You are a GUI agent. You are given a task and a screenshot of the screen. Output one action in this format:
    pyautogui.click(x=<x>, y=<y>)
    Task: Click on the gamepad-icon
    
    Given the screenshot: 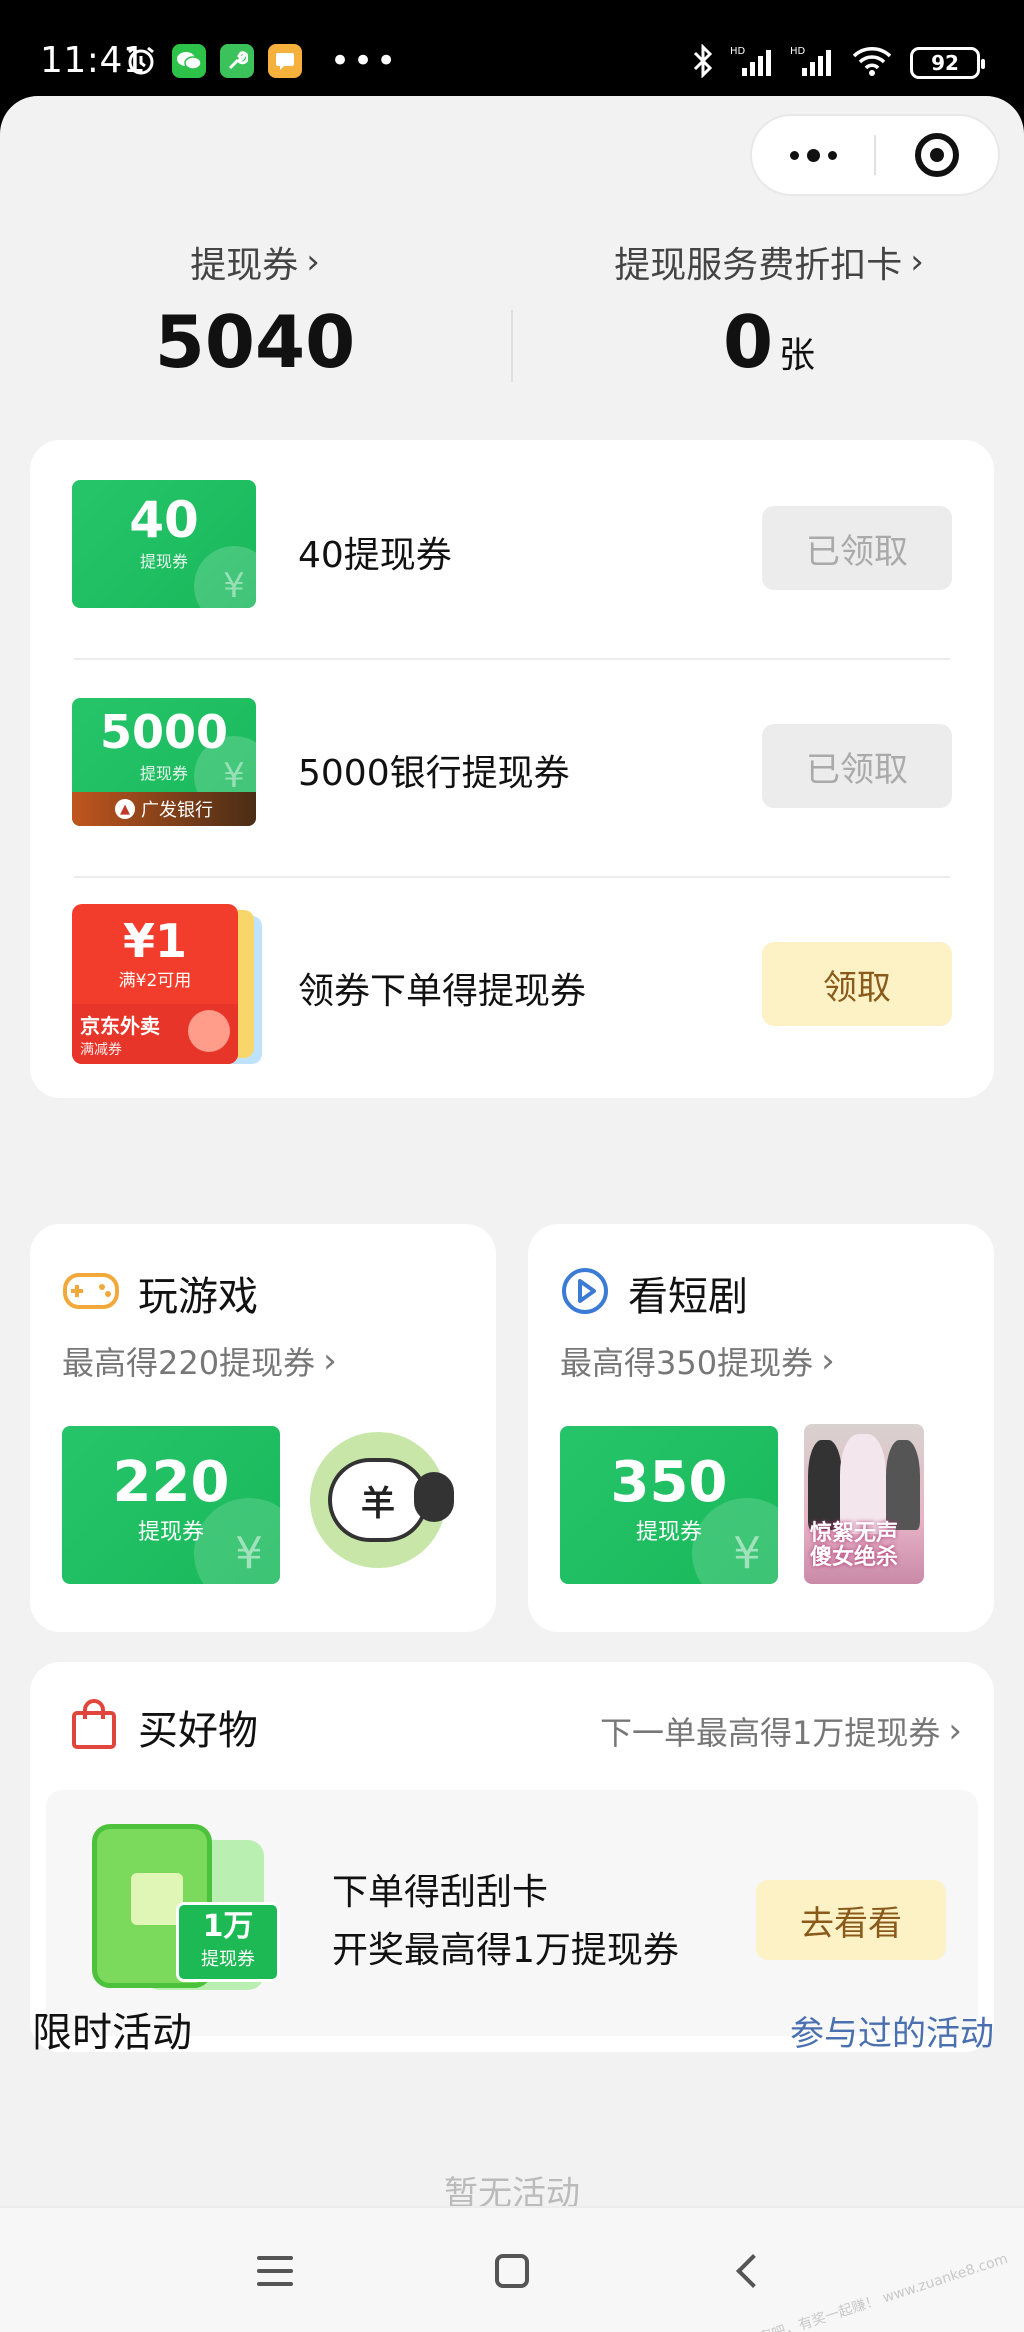 What is the action you would take?
    pyautogui.click(x=91, y=1293)
    